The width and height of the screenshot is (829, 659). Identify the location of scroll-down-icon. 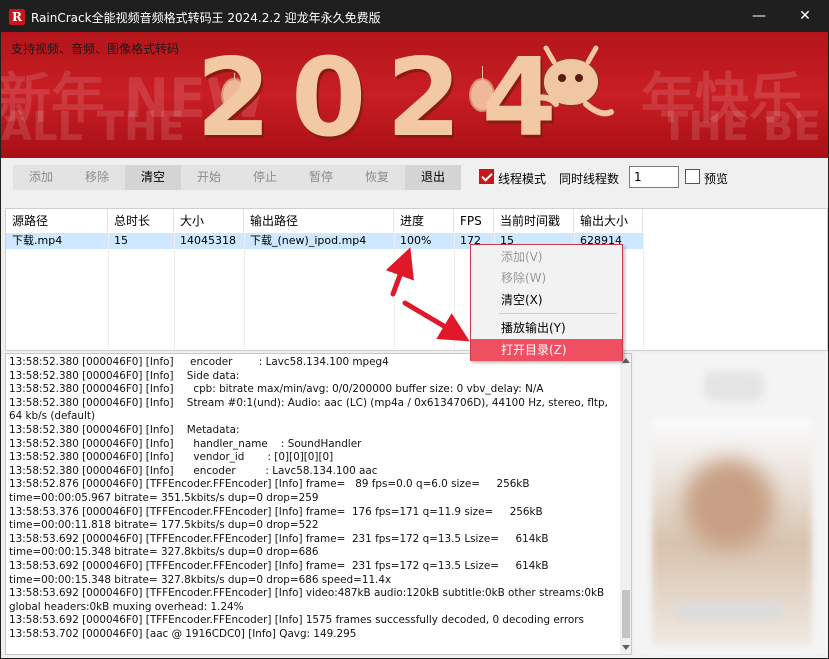
(626, 647).